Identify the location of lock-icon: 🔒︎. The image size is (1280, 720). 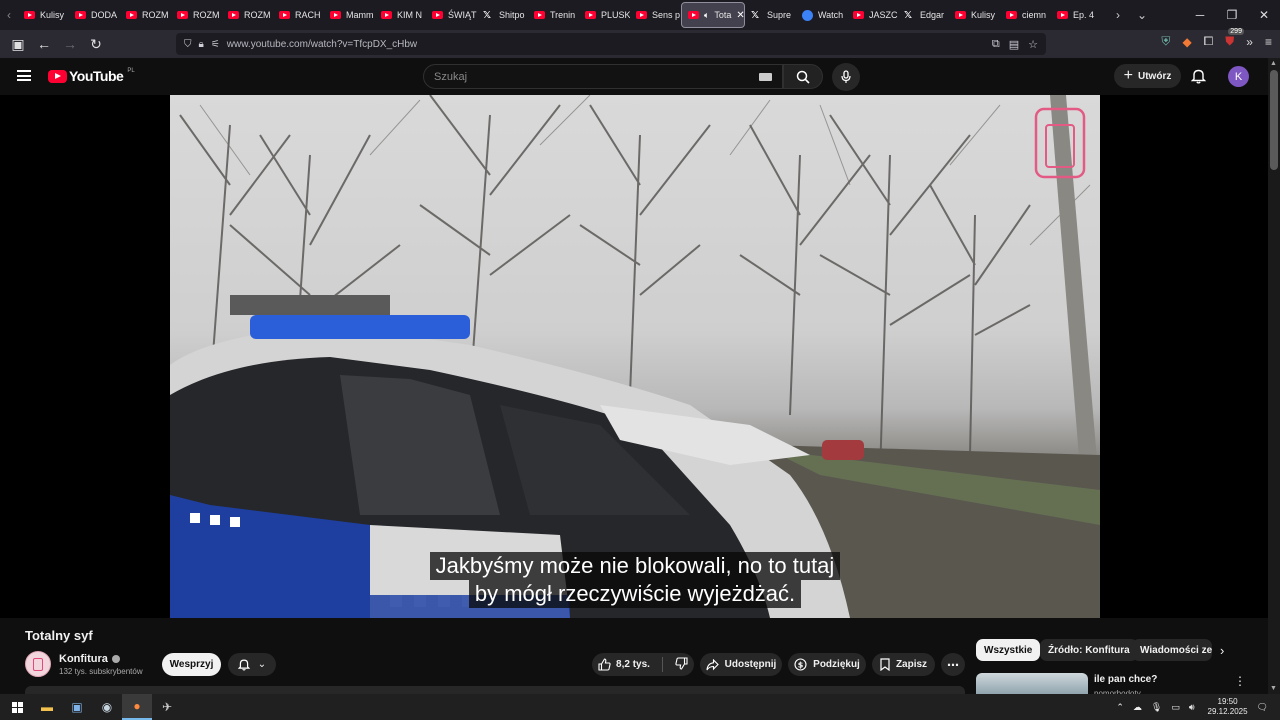
(201, 44).